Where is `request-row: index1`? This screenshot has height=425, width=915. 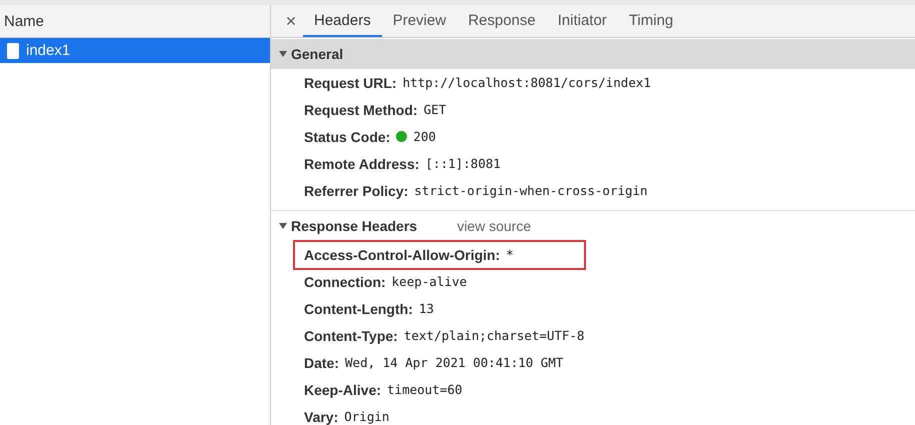 request-row: index1 is located at coordinates (135, 50).